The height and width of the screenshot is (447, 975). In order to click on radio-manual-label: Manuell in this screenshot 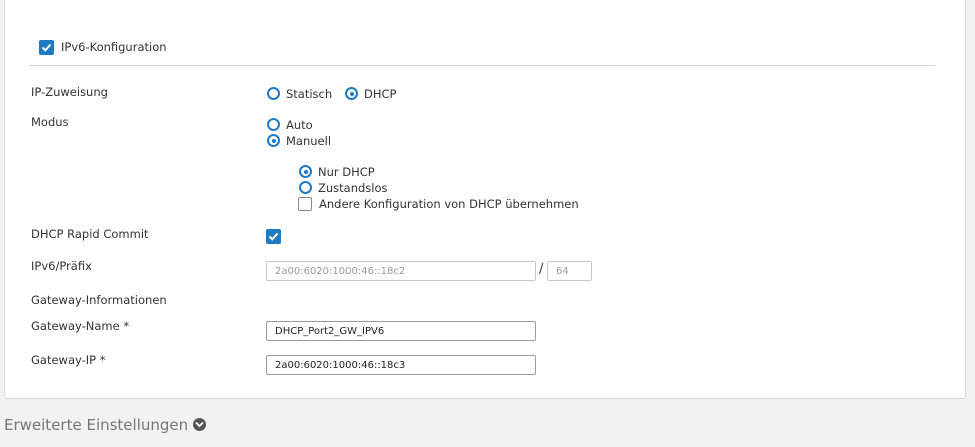, I will do `click(309, 141)`.